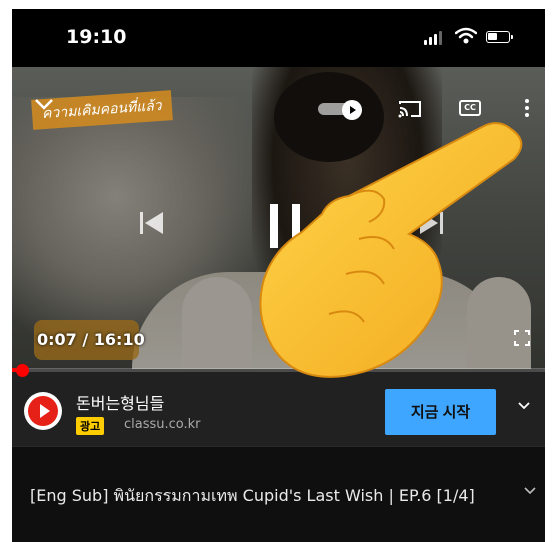 The width and height of the screenshot is (557, 542). What do you see at coordinates (22, 370) in the screenshot?
I see `progress-scrubber` at bounding box center [22, 370].